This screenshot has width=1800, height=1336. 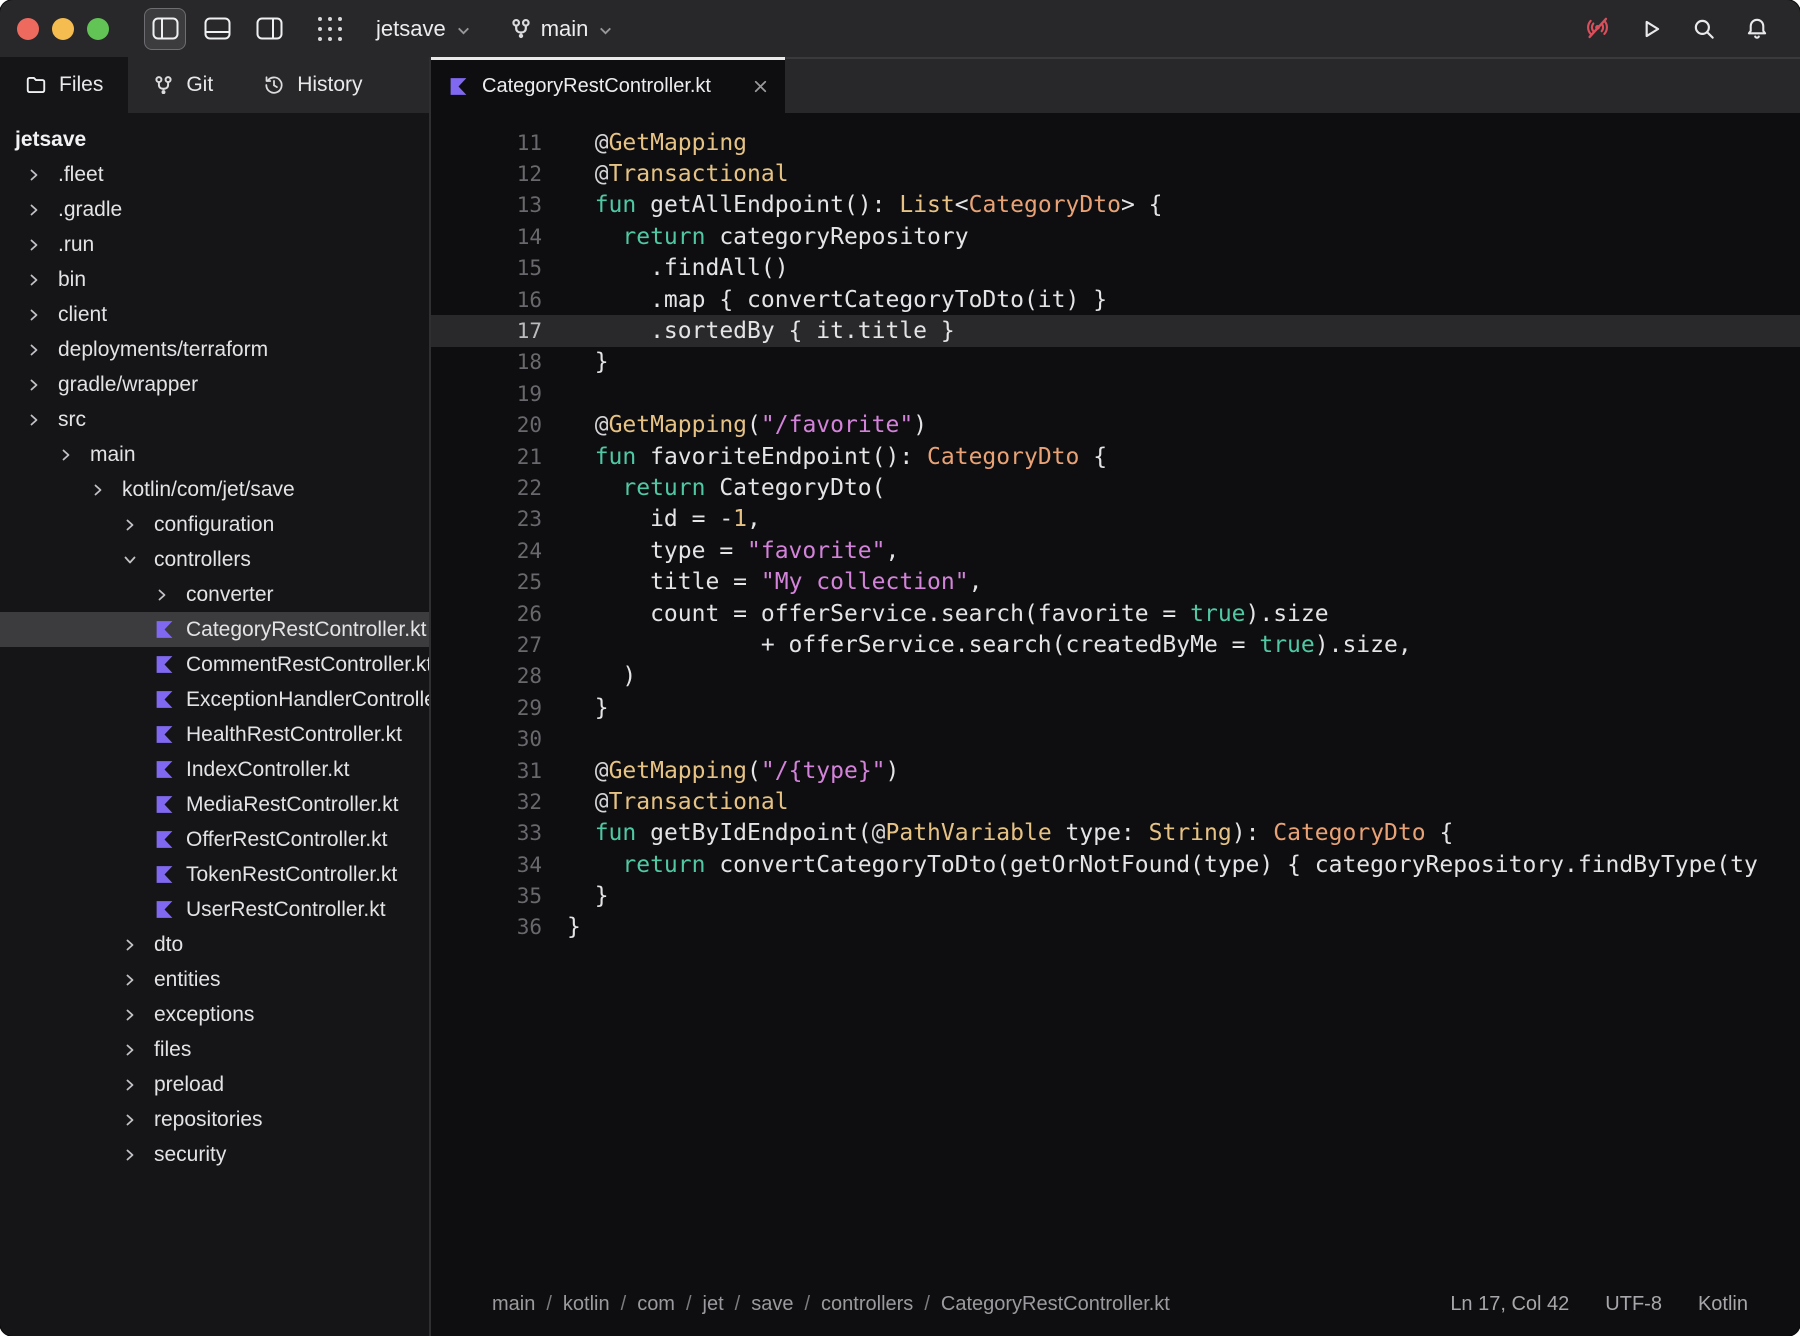 I want to click on search-icon, so click(x=1704, y=29).